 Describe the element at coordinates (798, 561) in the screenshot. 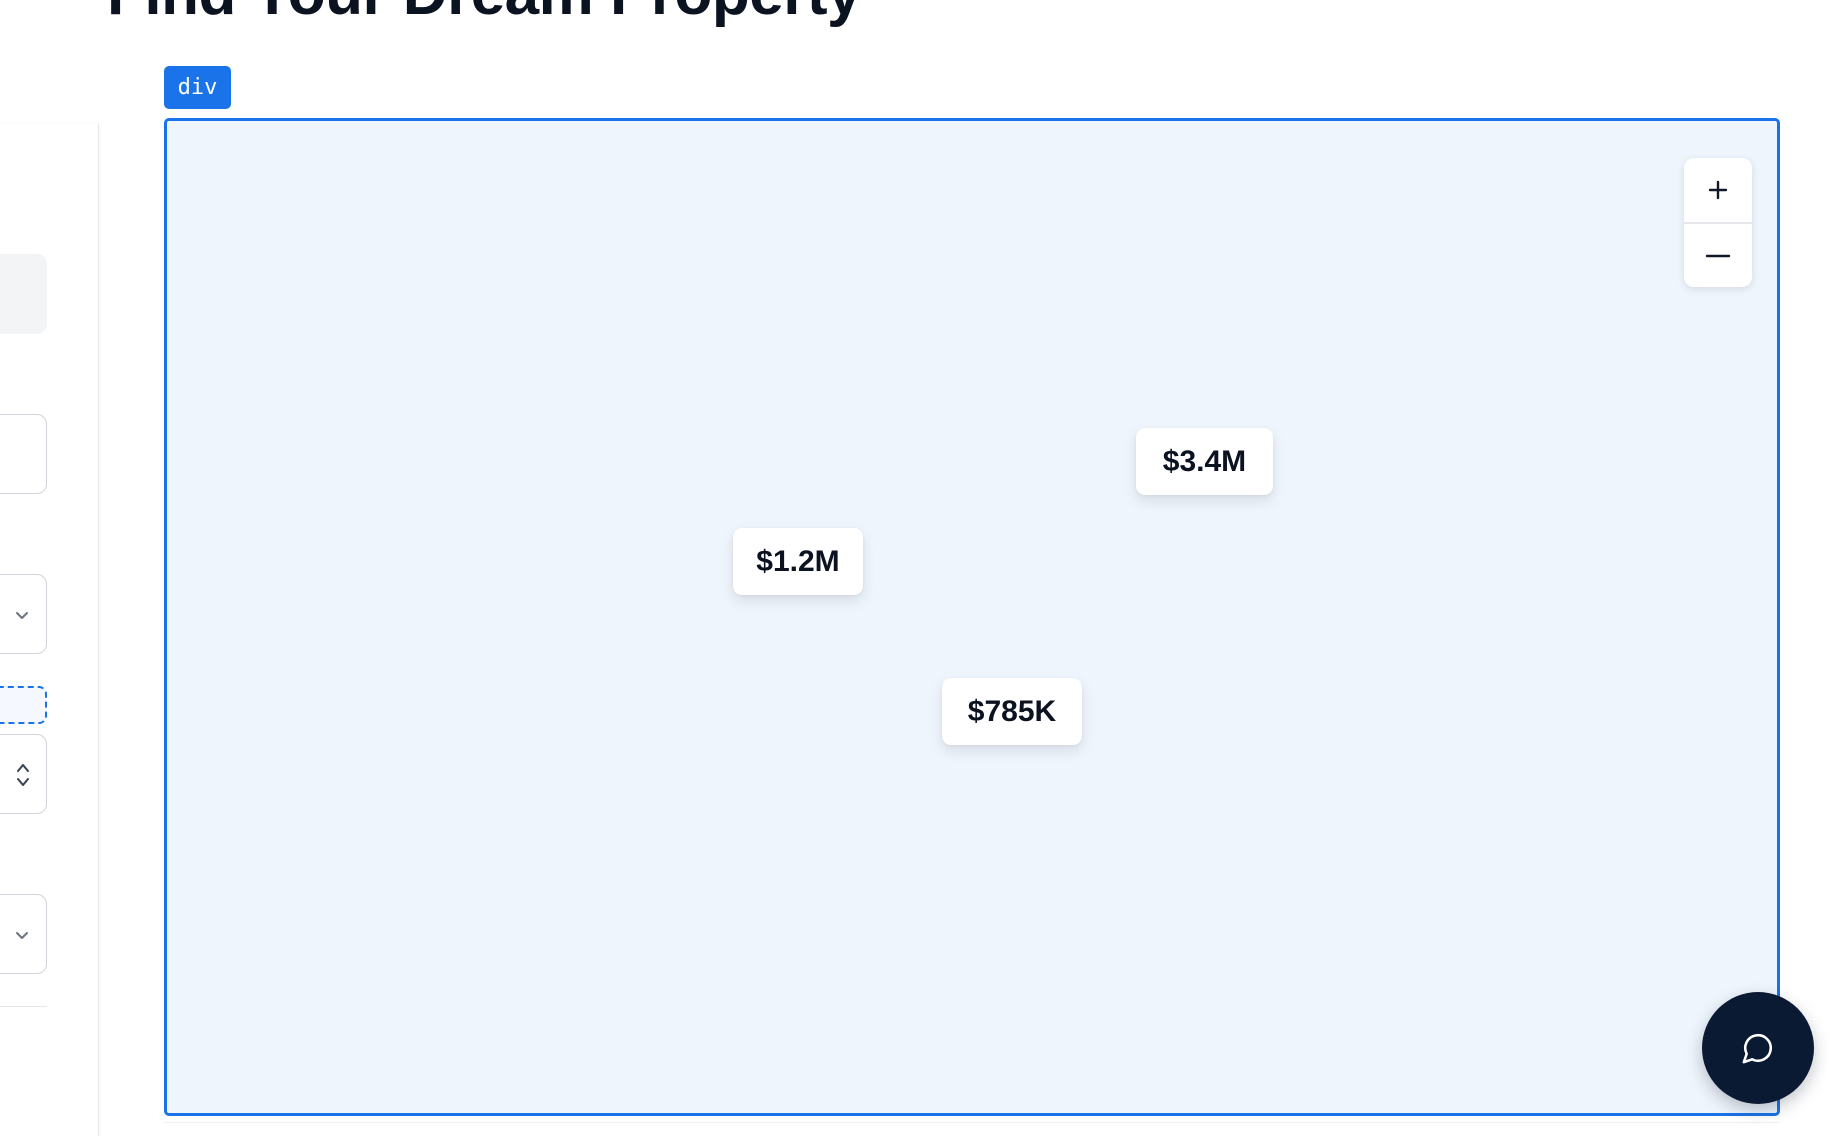

I see `price-marker: $1.2M` at that location.